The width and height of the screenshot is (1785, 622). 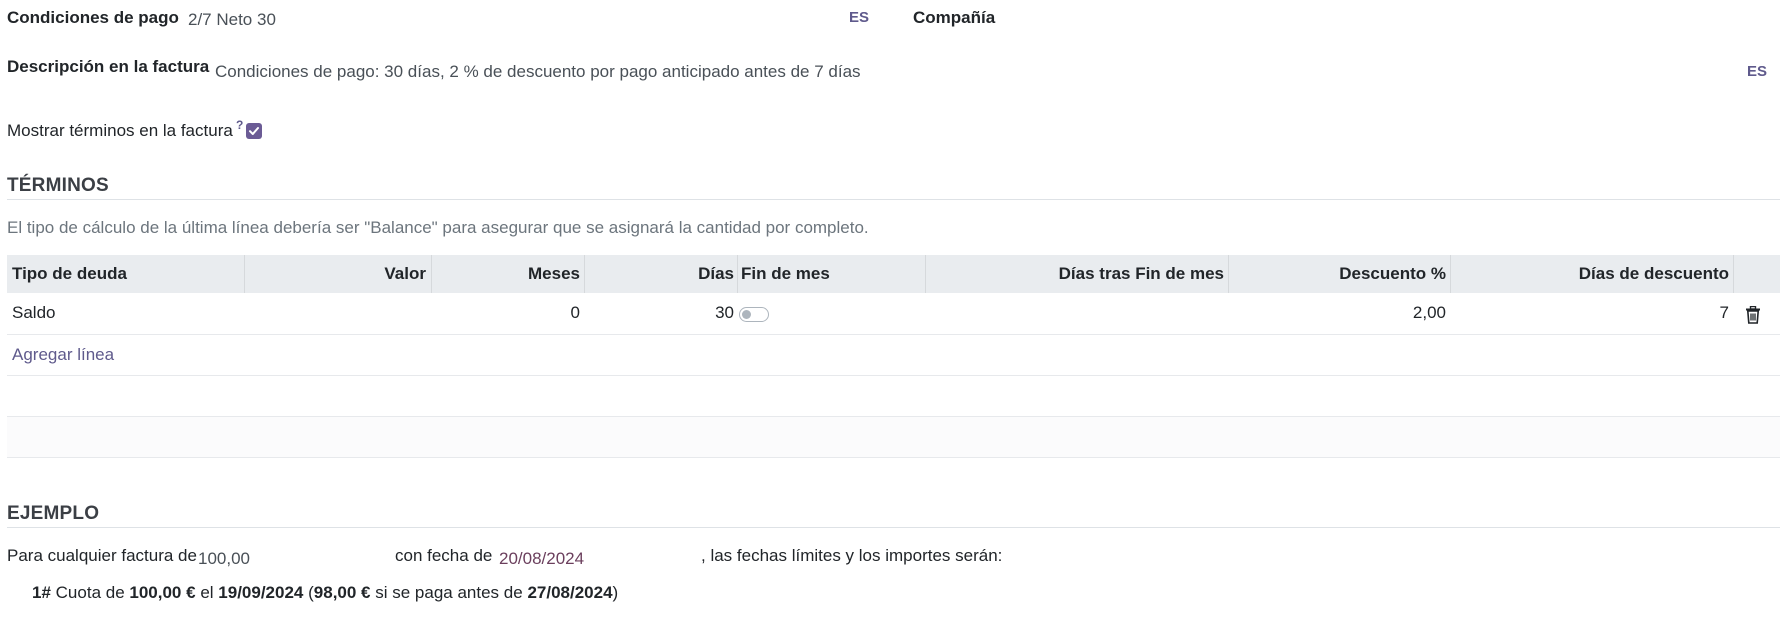 I want to click on cell-dias-de-descuento: 7, so click(x=1591, y=313).